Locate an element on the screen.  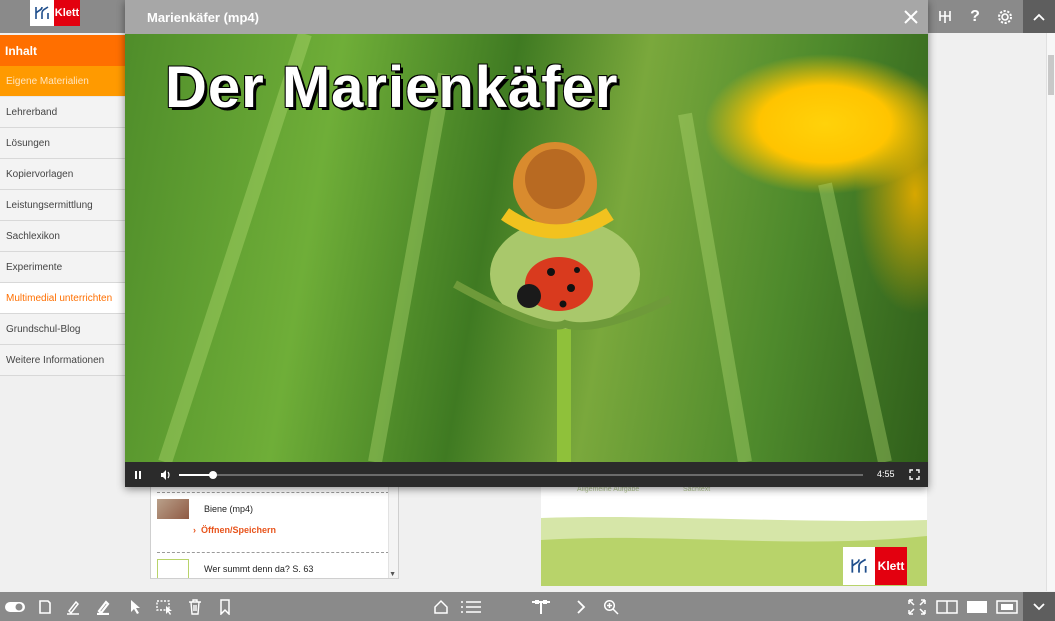
video-controls: 4:55 is located at coordinates (526, 474).